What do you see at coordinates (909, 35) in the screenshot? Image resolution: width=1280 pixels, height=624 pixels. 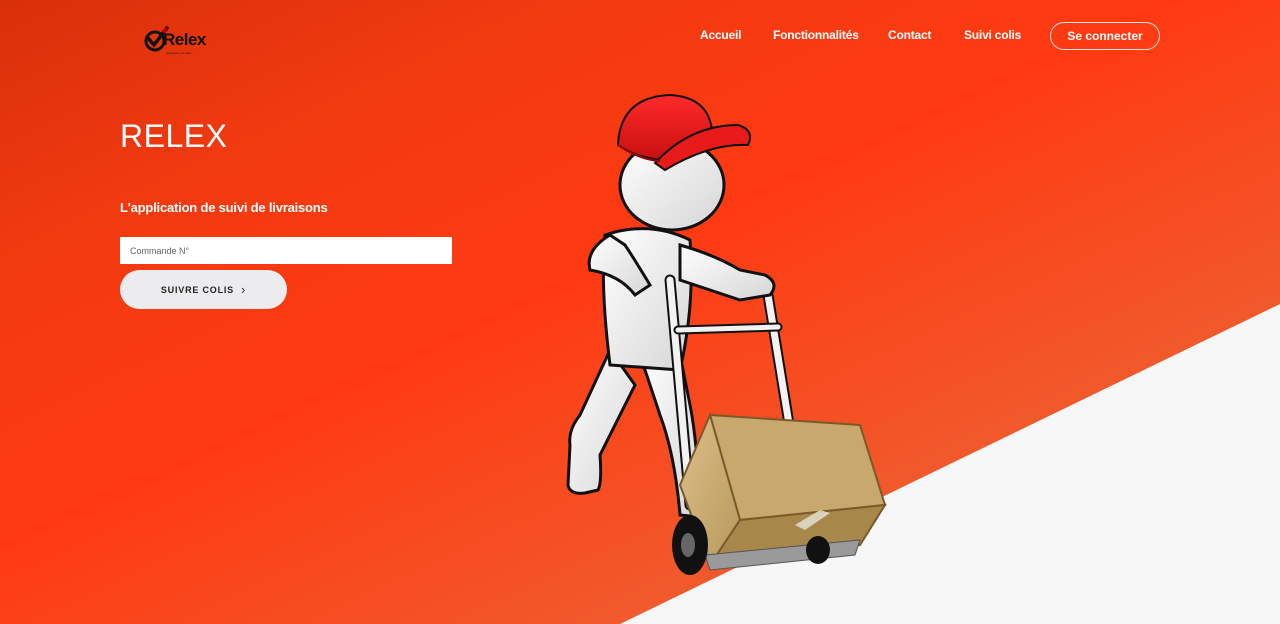 I see `nav-link-contact: Contact` at bounding box center [909, 35].